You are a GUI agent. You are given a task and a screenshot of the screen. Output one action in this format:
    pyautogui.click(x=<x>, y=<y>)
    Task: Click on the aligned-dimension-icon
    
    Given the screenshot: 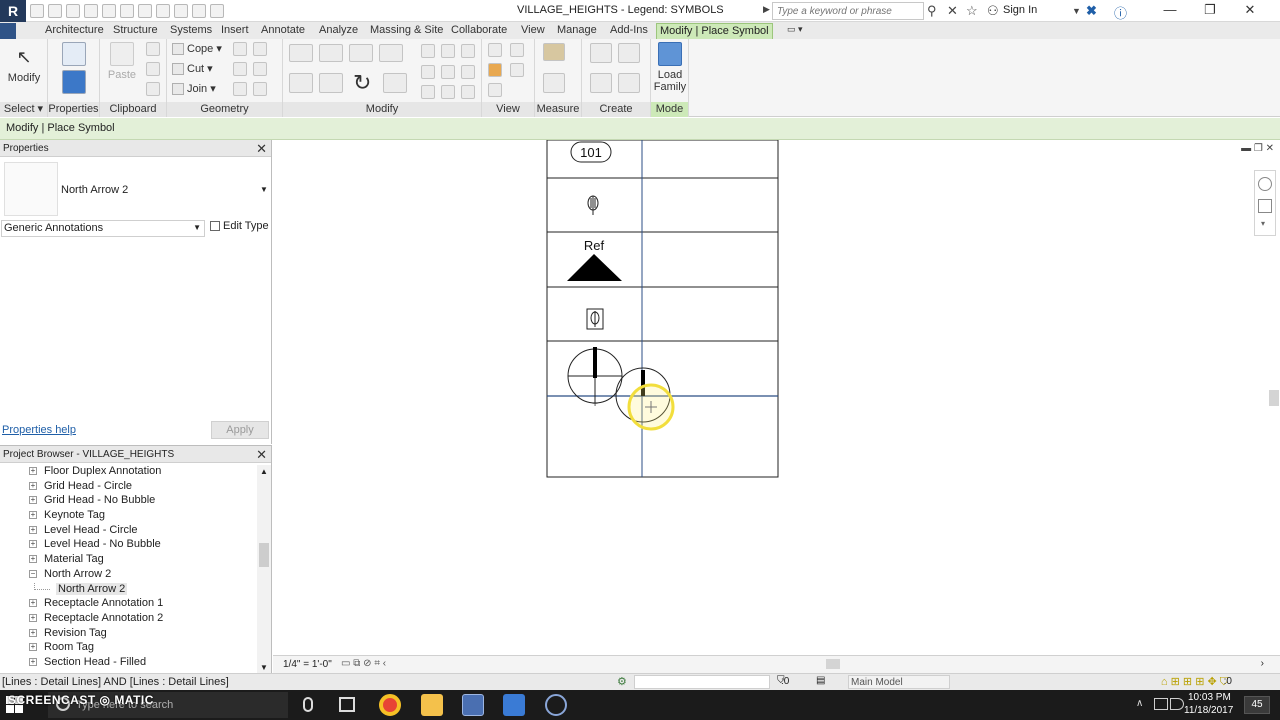 What is the action you would take?
    pyautogui.click(x=554, y=83)
    